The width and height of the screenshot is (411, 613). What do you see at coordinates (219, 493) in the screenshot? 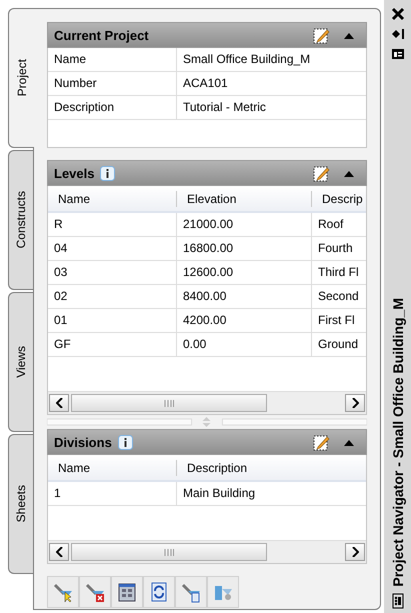
I see `table-cell-text: Main Building` at bounding box center [219, 493].